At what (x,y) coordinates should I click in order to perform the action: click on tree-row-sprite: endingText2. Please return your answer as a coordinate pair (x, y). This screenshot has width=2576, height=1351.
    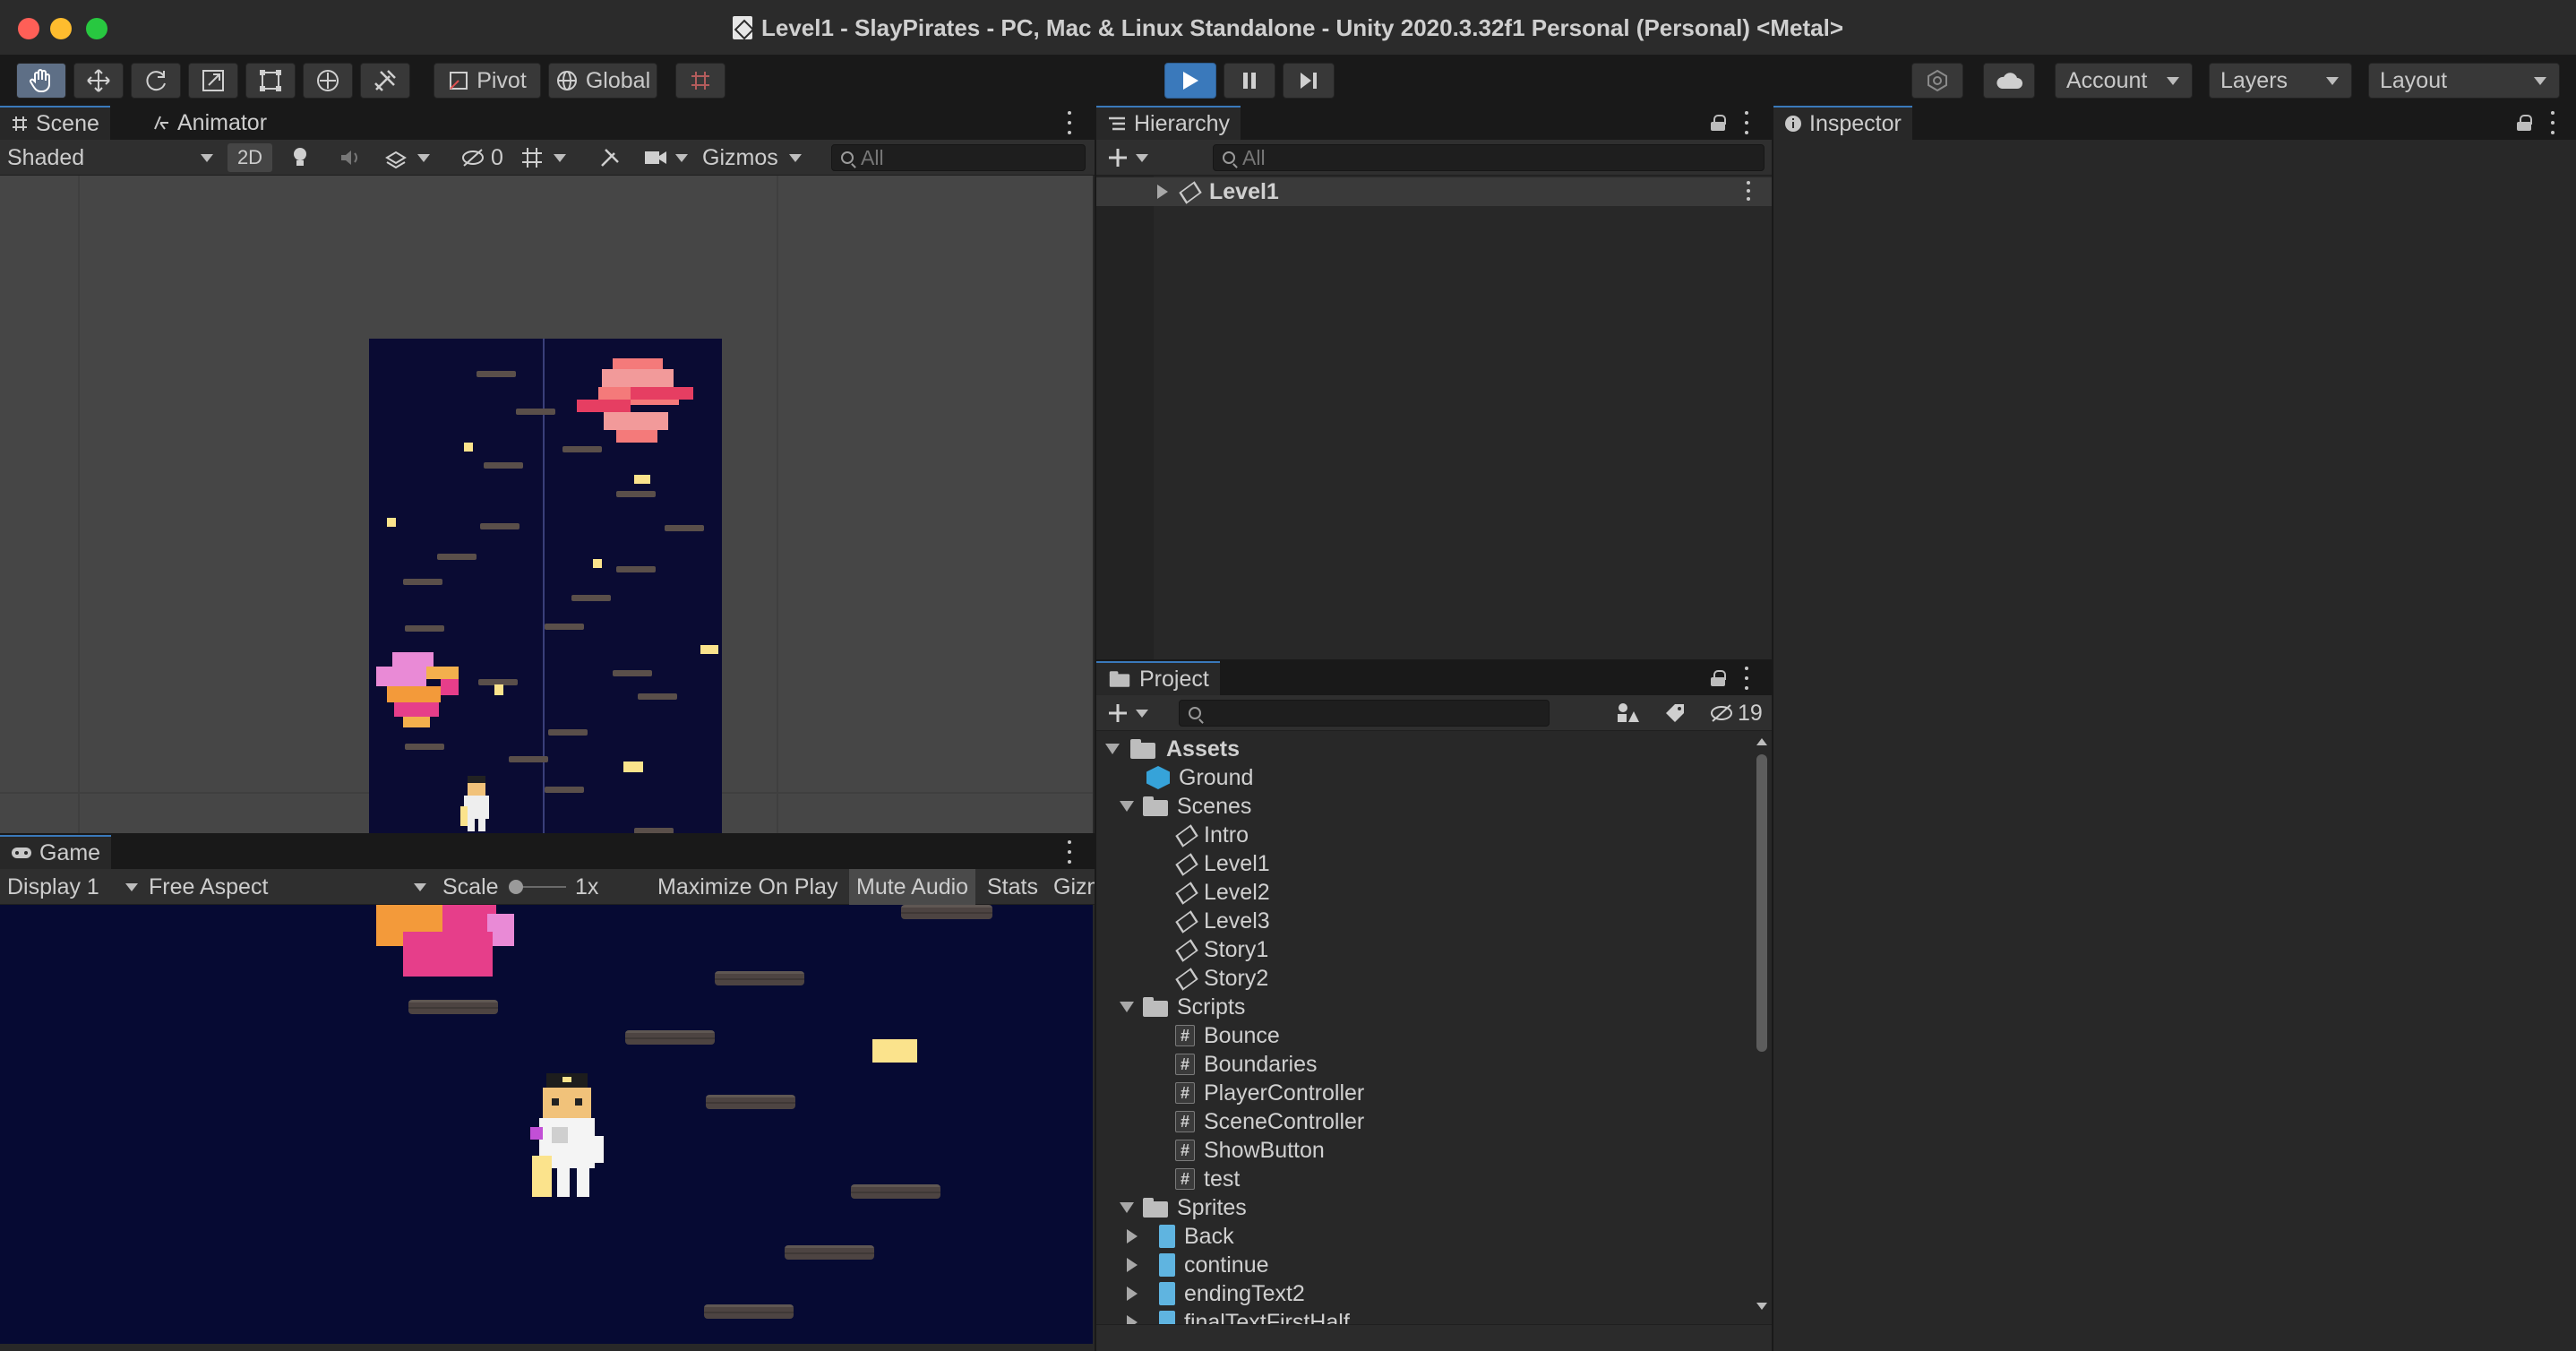
    Looking at the image, I should click on (1216, 1294).